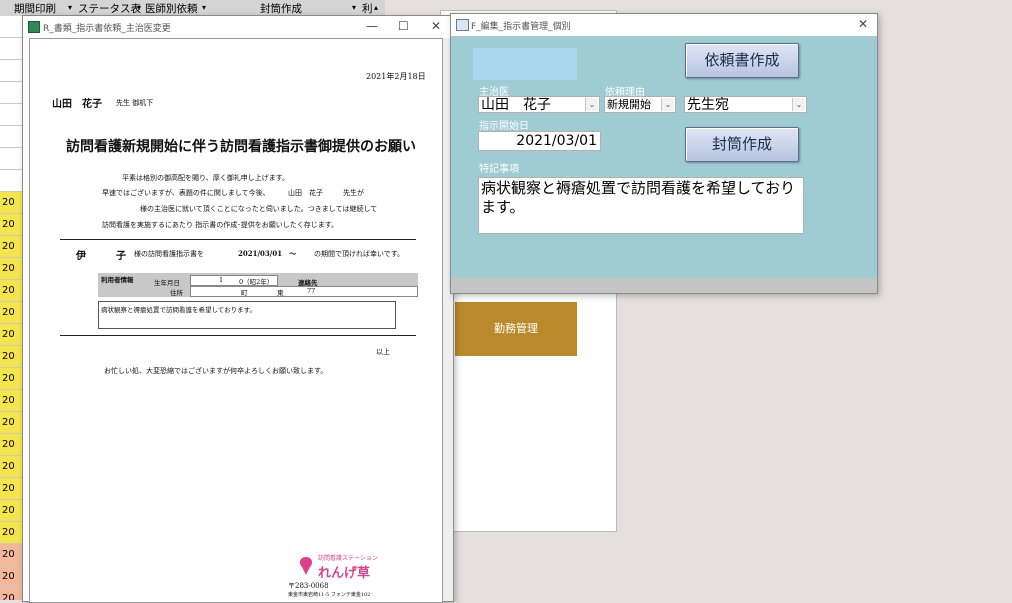 Image resolution: width=1012 pixels, height=603 pixels. What do you see at coordinates (348, 558) in the screenshot?
I see `logo-subtitle: 訪問看護ステーション` at bounding box center [348, 558].